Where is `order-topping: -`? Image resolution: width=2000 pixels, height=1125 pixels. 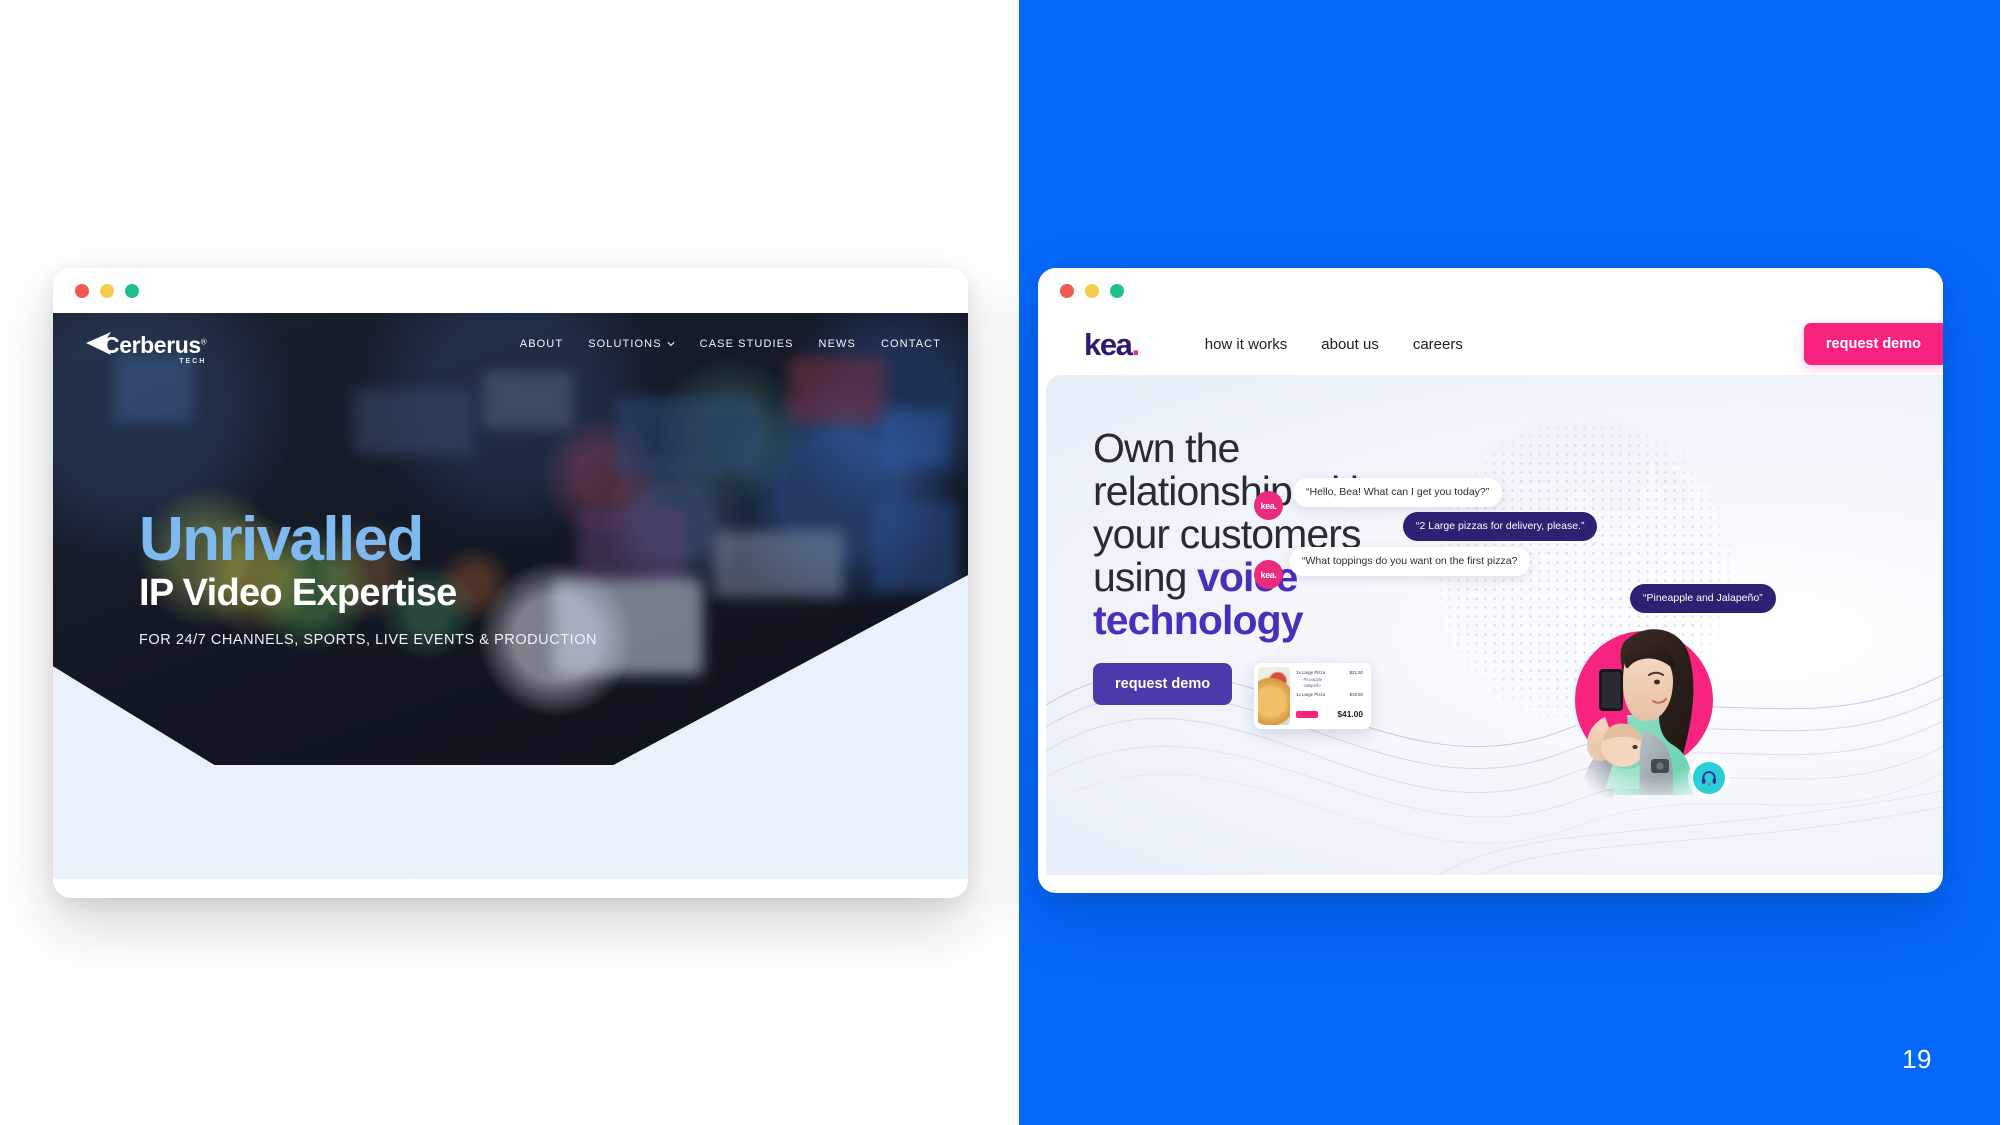
order-topping: - is located at coordinates (1302, 701).